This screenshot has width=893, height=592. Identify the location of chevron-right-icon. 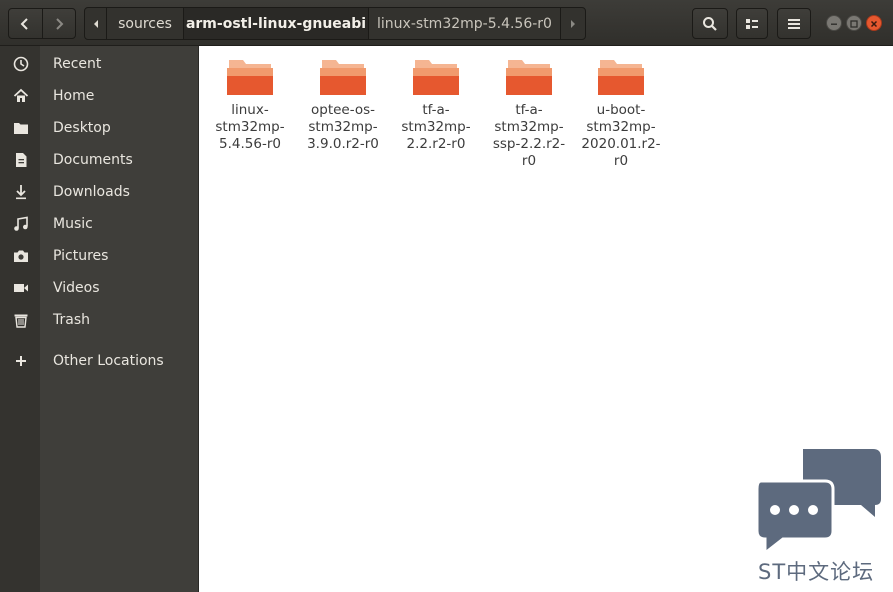
(60, 23).